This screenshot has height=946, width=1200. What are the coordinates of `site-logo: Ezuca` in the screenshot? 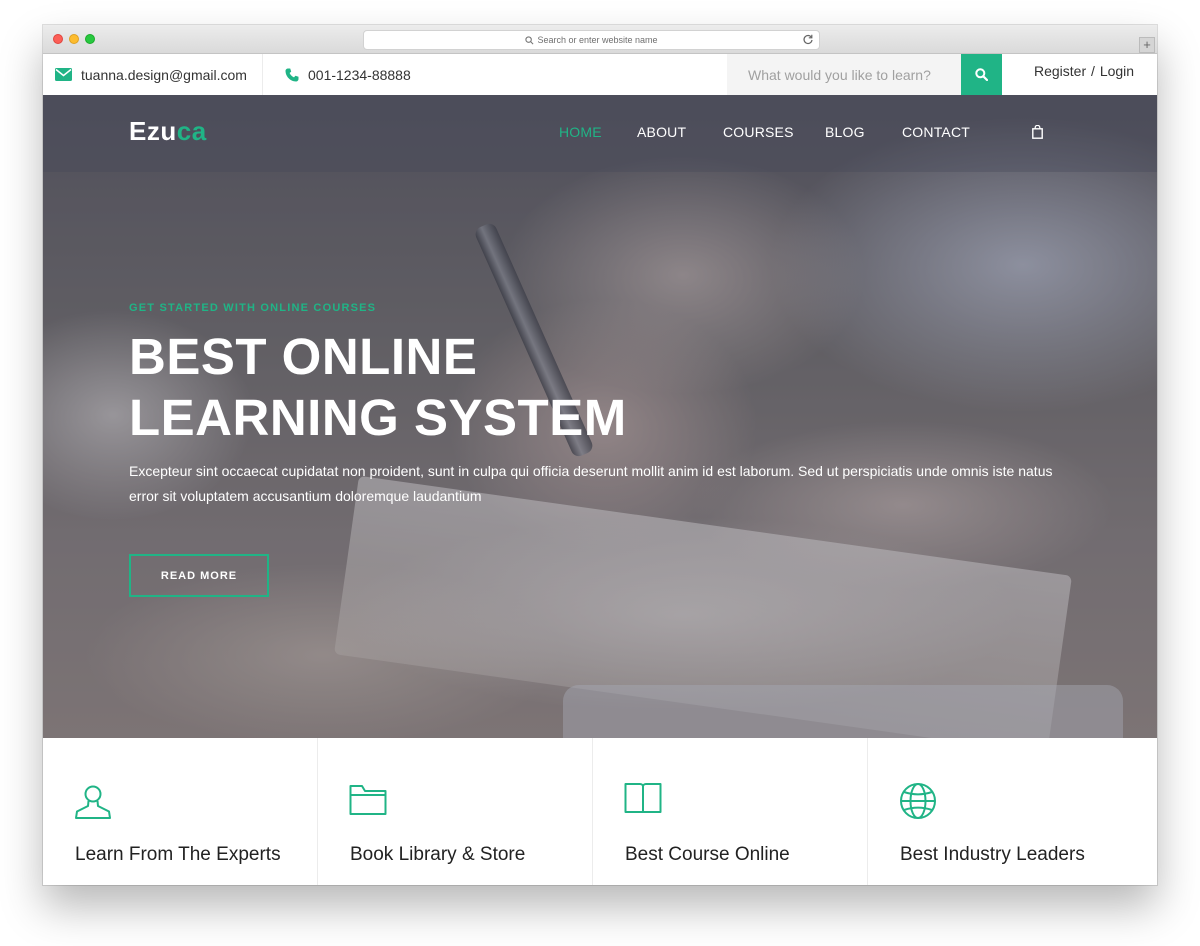 It's located at (168, 131).